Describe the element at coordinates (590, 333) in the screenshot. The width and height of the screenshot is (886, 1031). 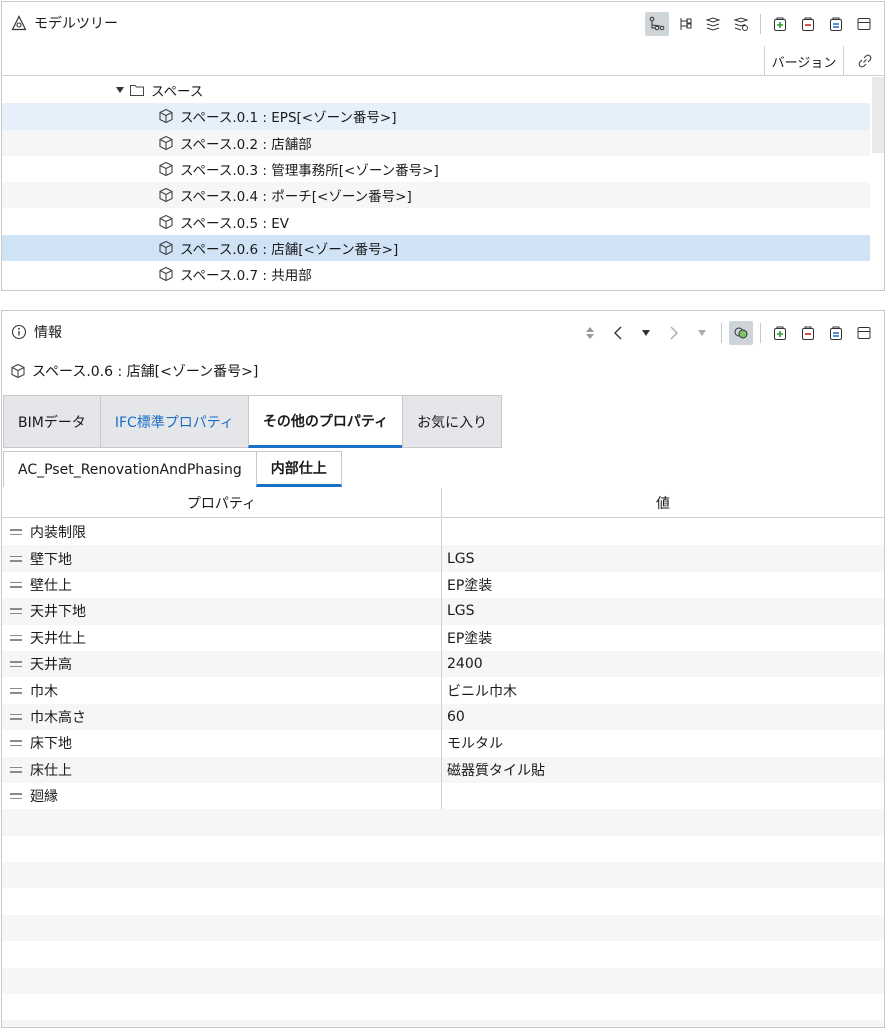
I see `sort-icon` at that location.